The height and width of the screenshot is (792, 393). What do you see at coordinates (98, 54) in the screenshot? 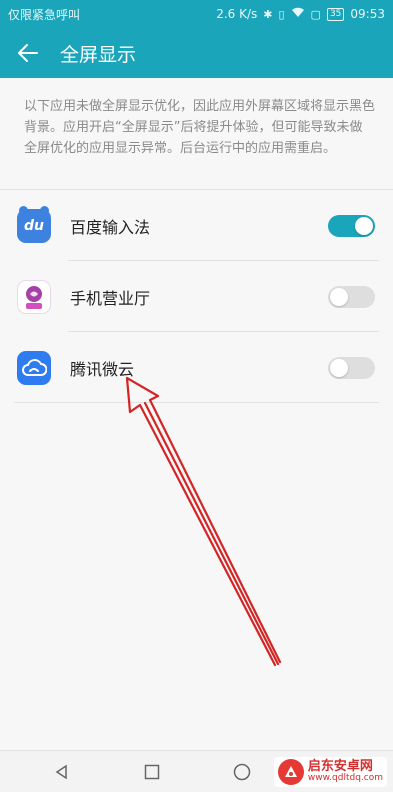
I see `page-title: 全屏显示` at bounding box center [98, 54].